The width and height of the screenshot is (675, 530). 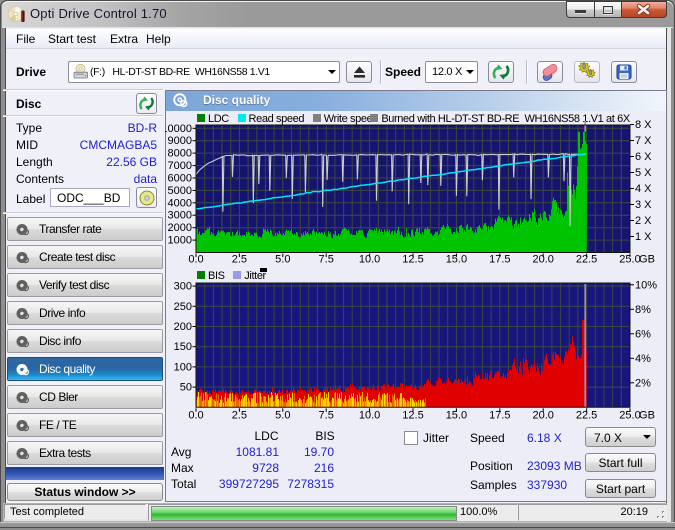 What do you see at coordinates (183, 327) in the screenshot?
I see `svg-text: 200` at bounding box center [183, 327].